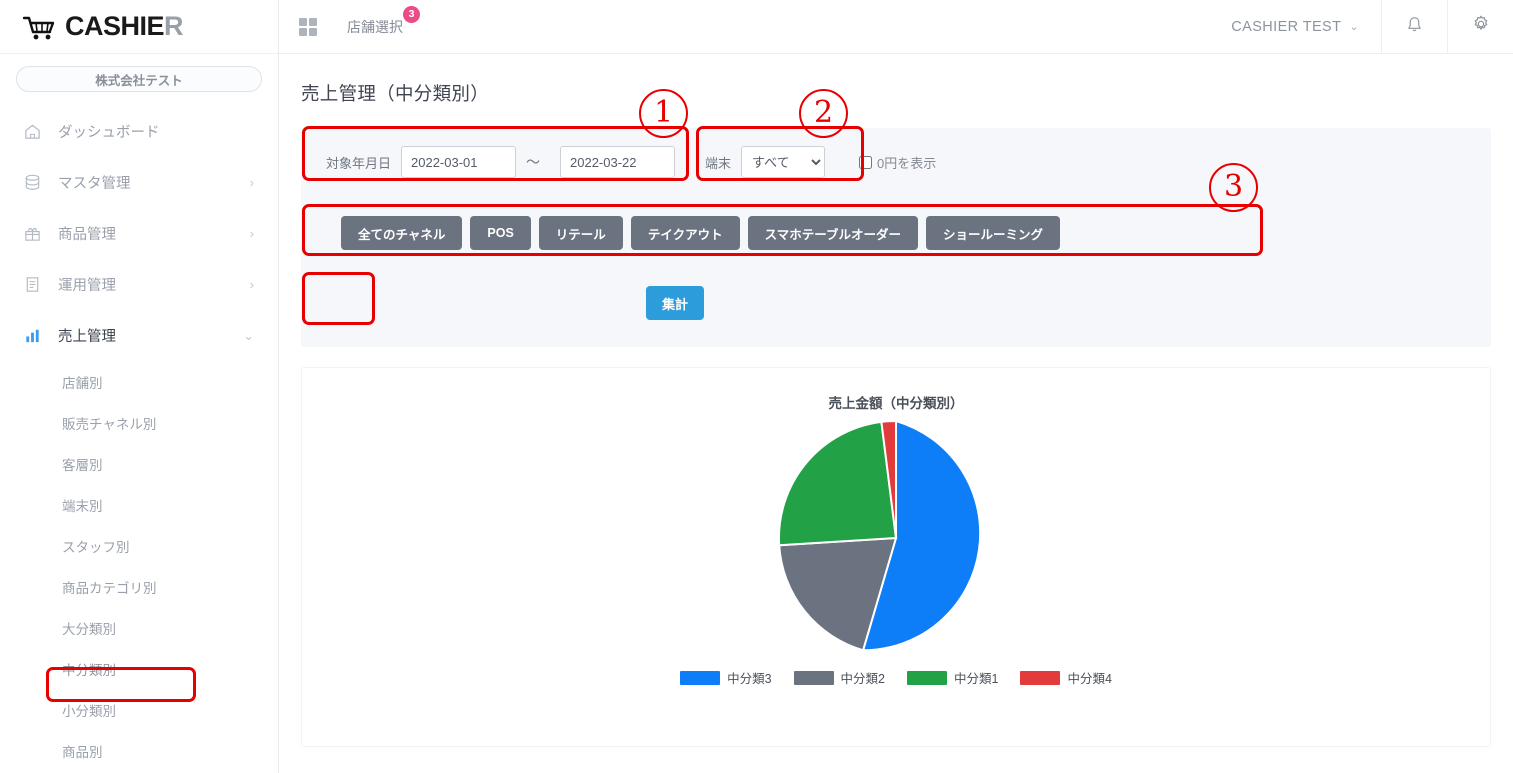 The width and height of the screenshot is (1513, 773). What do you see at coordinates (685, 233) in the screenshot?
I see `channel-button-takeout: テイクアウト` at bounding box center [685, 233].